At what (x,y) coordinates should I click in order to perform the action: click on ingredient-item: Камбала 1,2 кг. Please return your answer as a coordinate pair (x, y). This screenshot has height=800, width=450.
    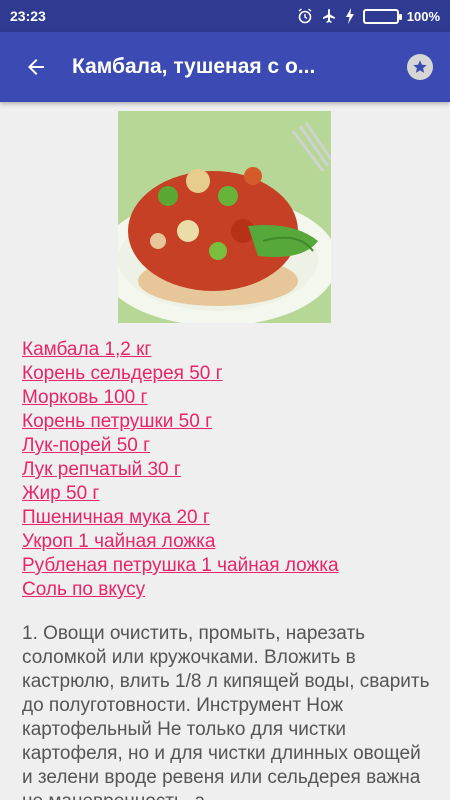
    Looking at the image, I should click on (227, 350).